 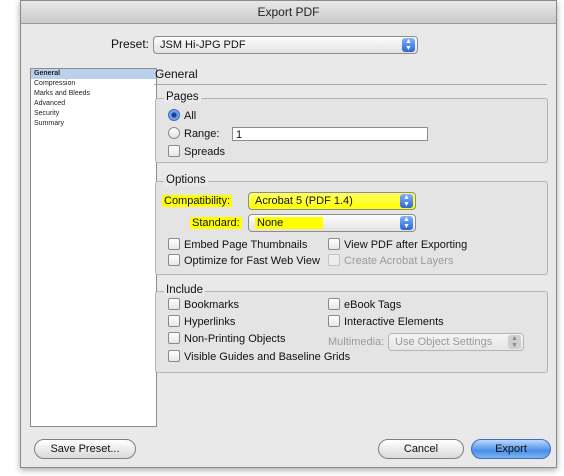 What do you see at coordinates (334, 260) in the screenshot?
I see `checkbox-disabled-icon` at bounding box center [334, 260].